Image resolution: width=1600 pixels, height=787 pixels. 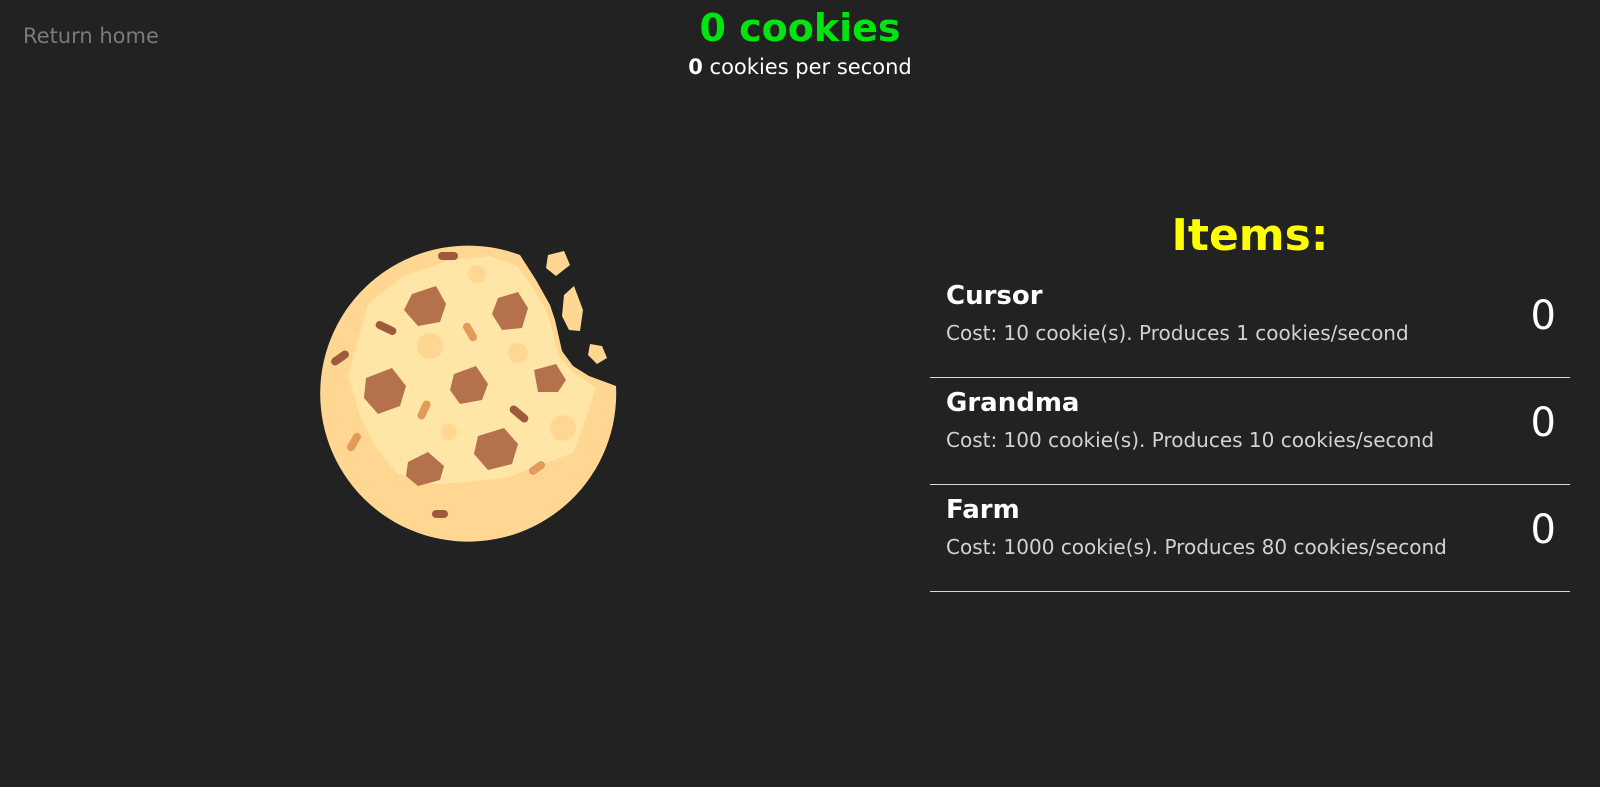 I want to click on item-name: Grandma, so click(x=1013, y=403).